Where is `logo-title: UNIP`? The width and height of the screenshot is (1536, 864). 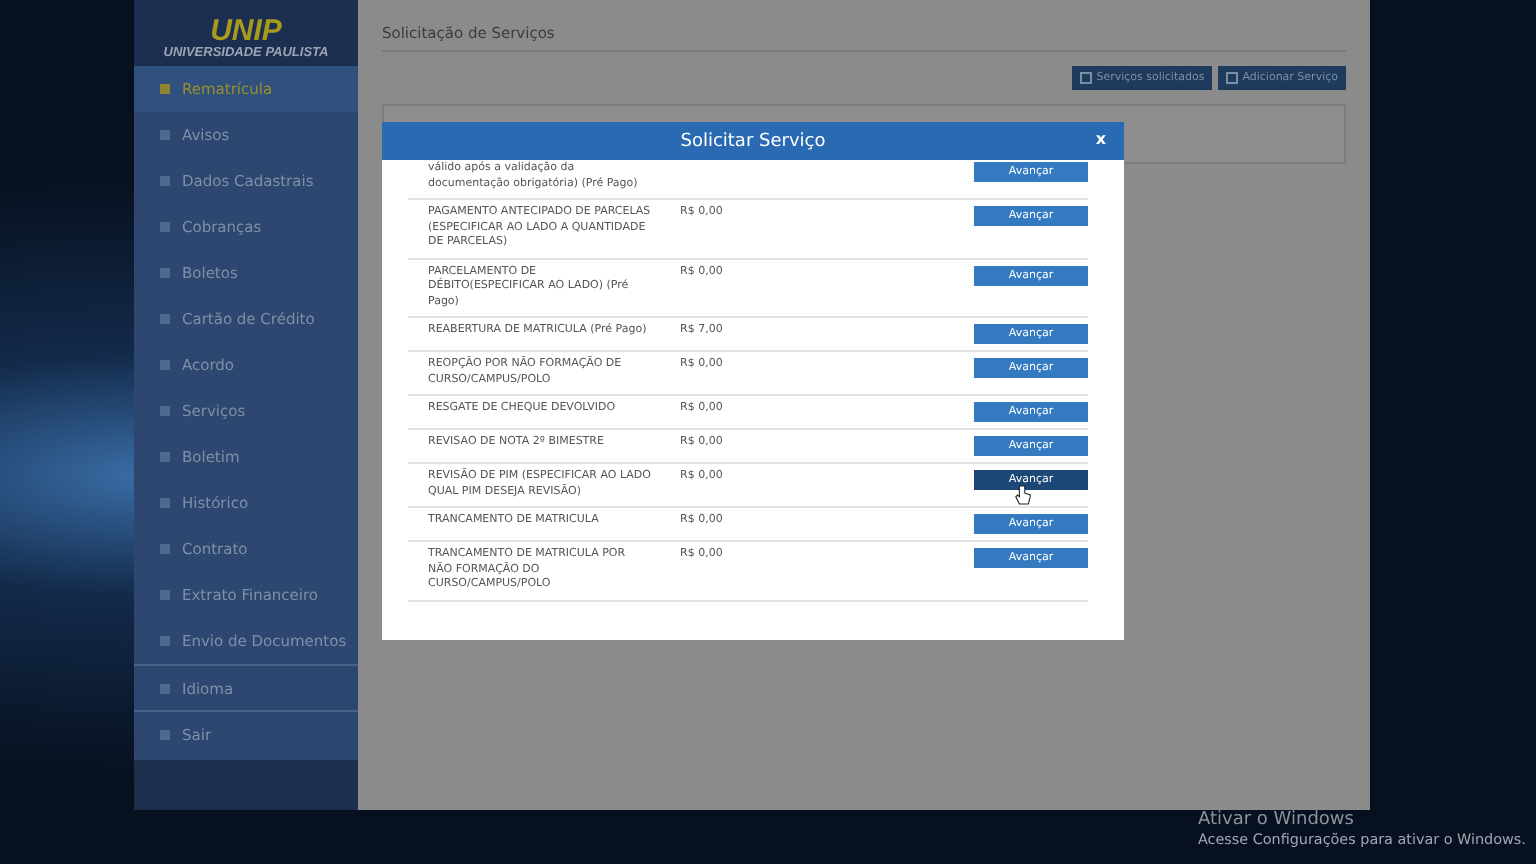
logo-title: UNIP is located at coordinates (246, 32).